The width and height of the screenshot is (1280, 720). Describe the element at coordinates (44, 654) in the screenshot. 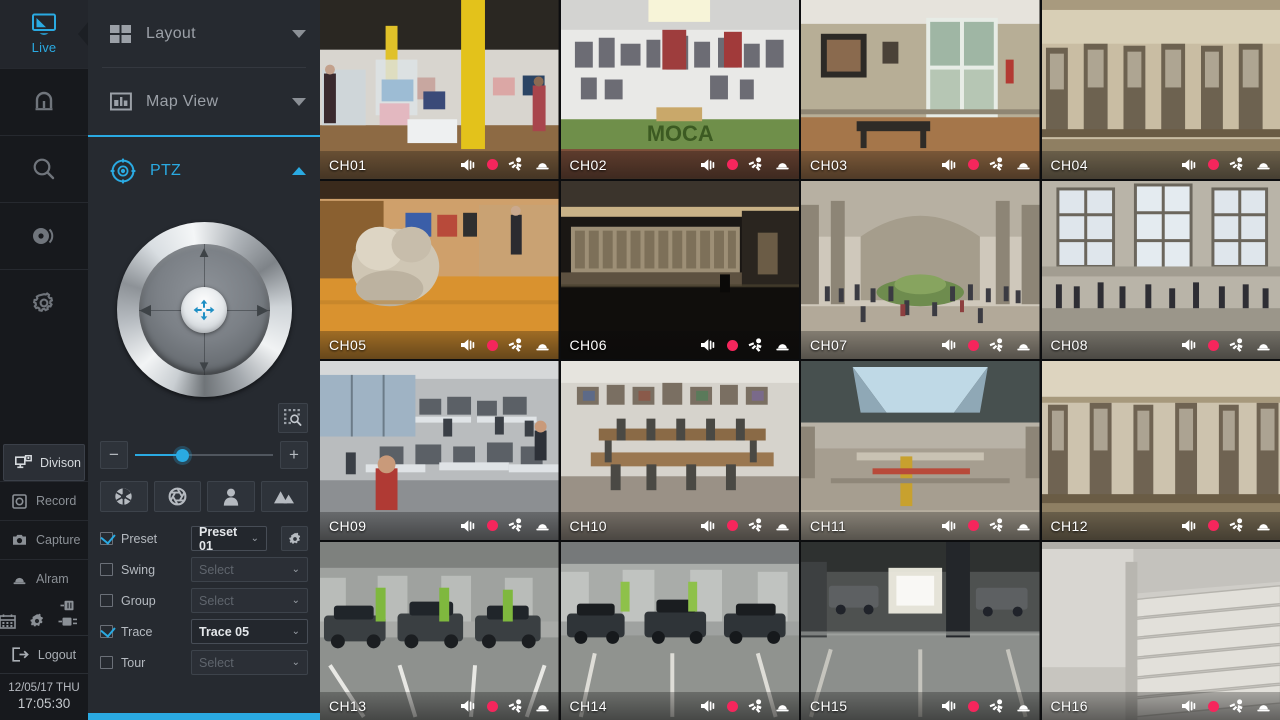

I see `logout-button: Logout` at that location.